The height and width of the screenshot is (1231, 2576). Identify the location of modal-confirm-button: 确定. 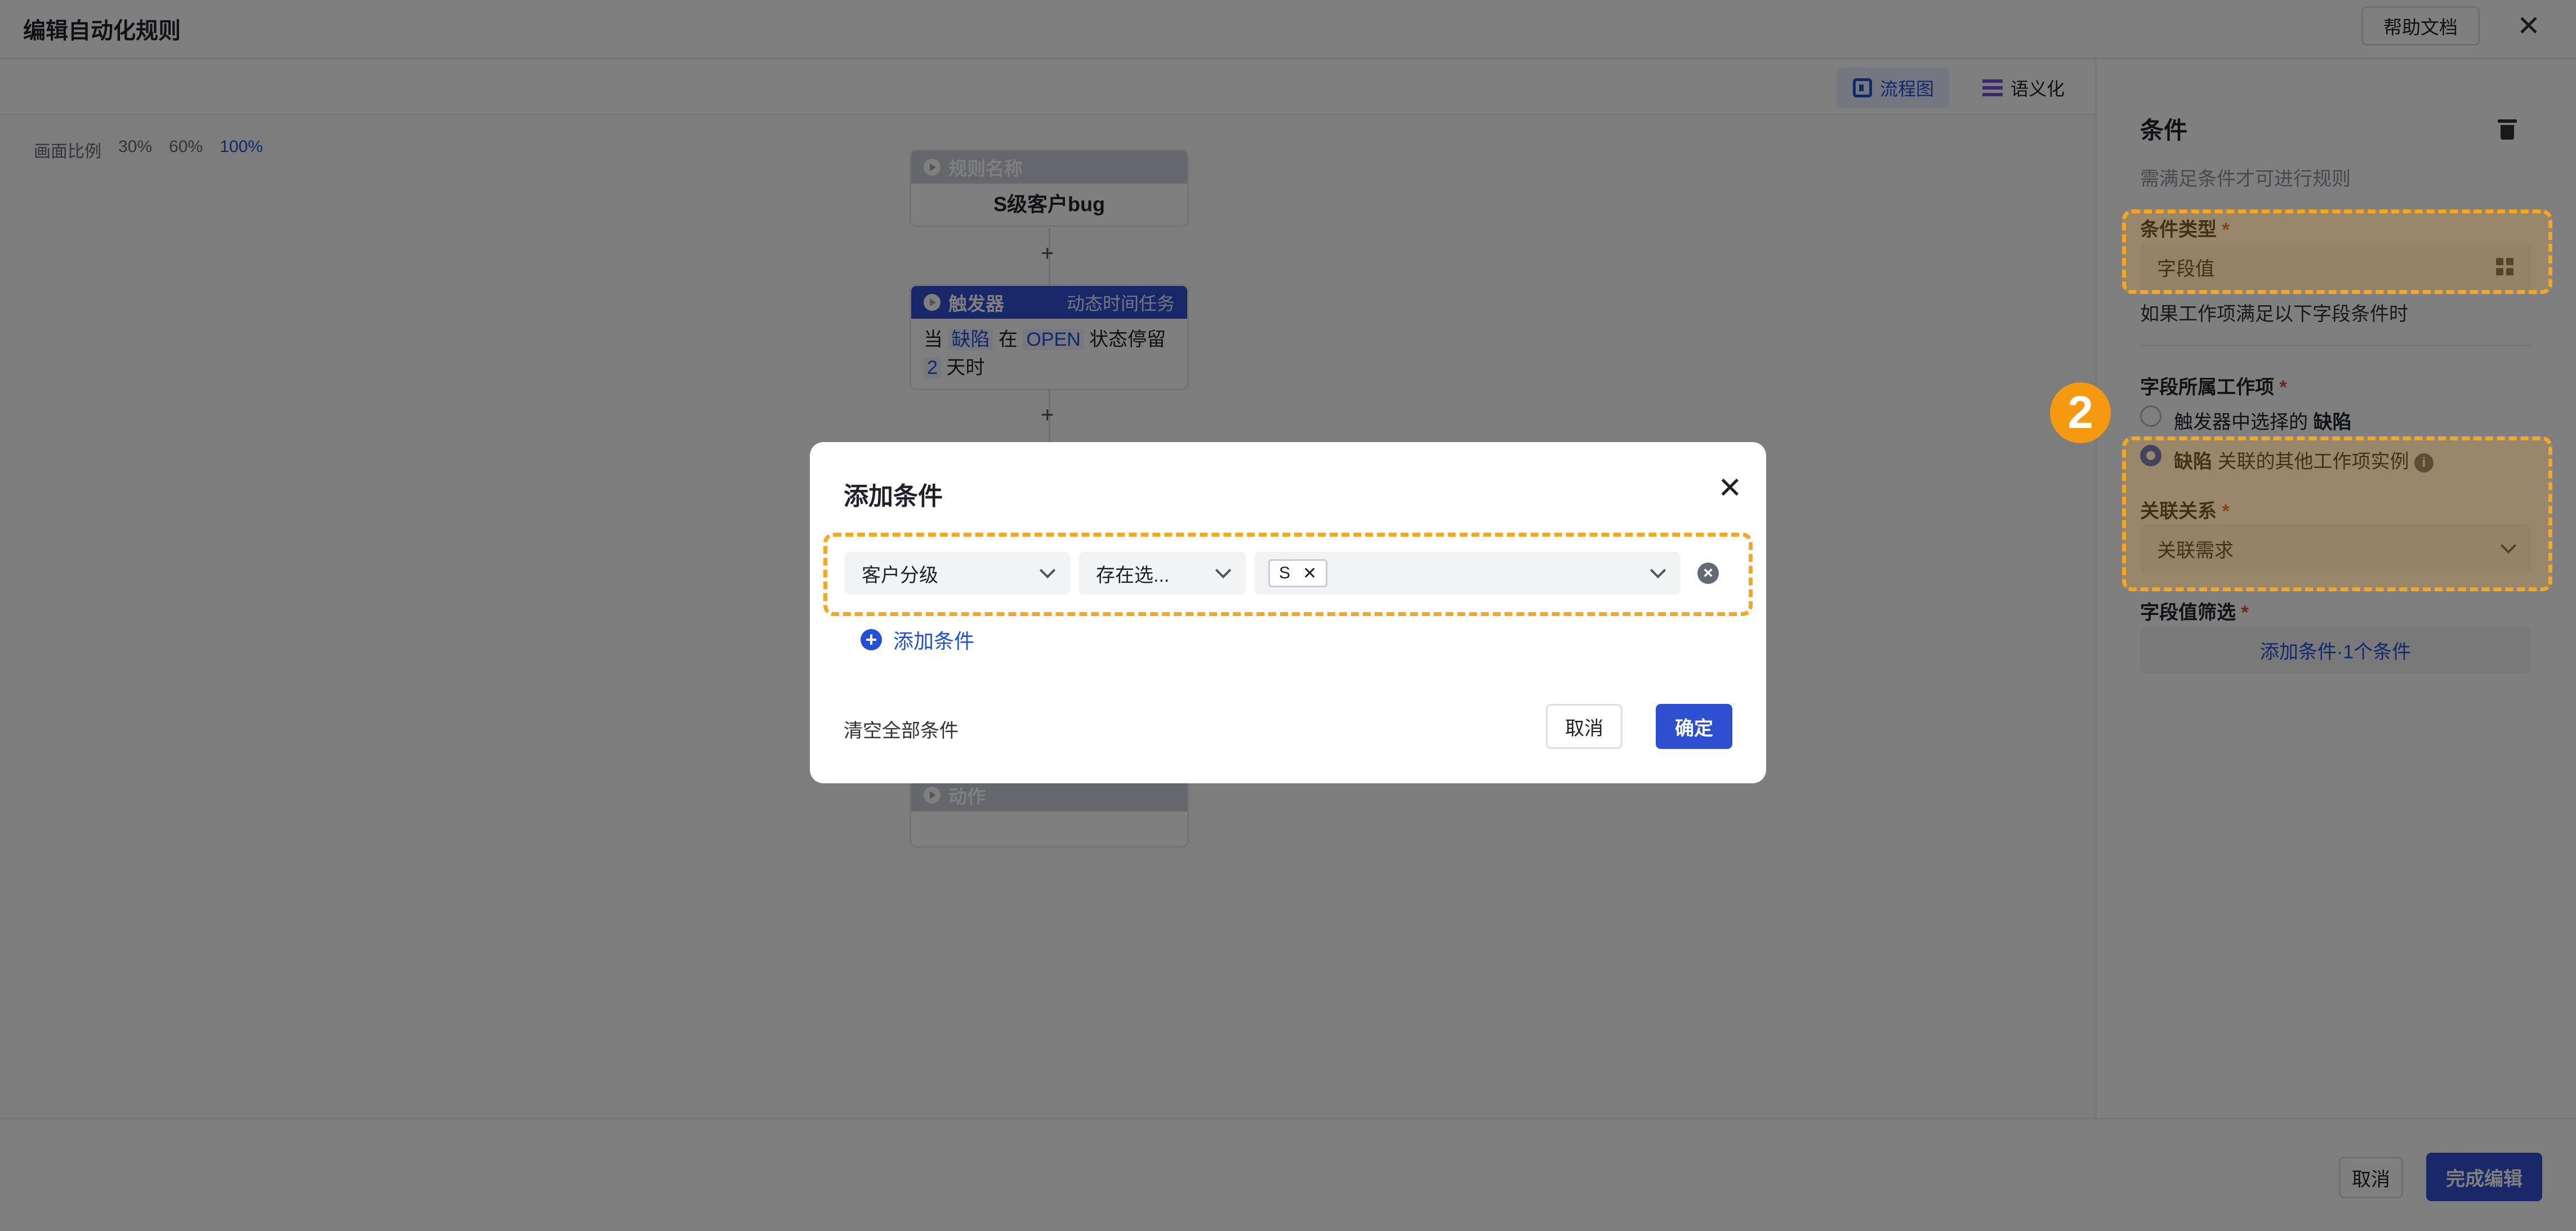
(1694, 726).